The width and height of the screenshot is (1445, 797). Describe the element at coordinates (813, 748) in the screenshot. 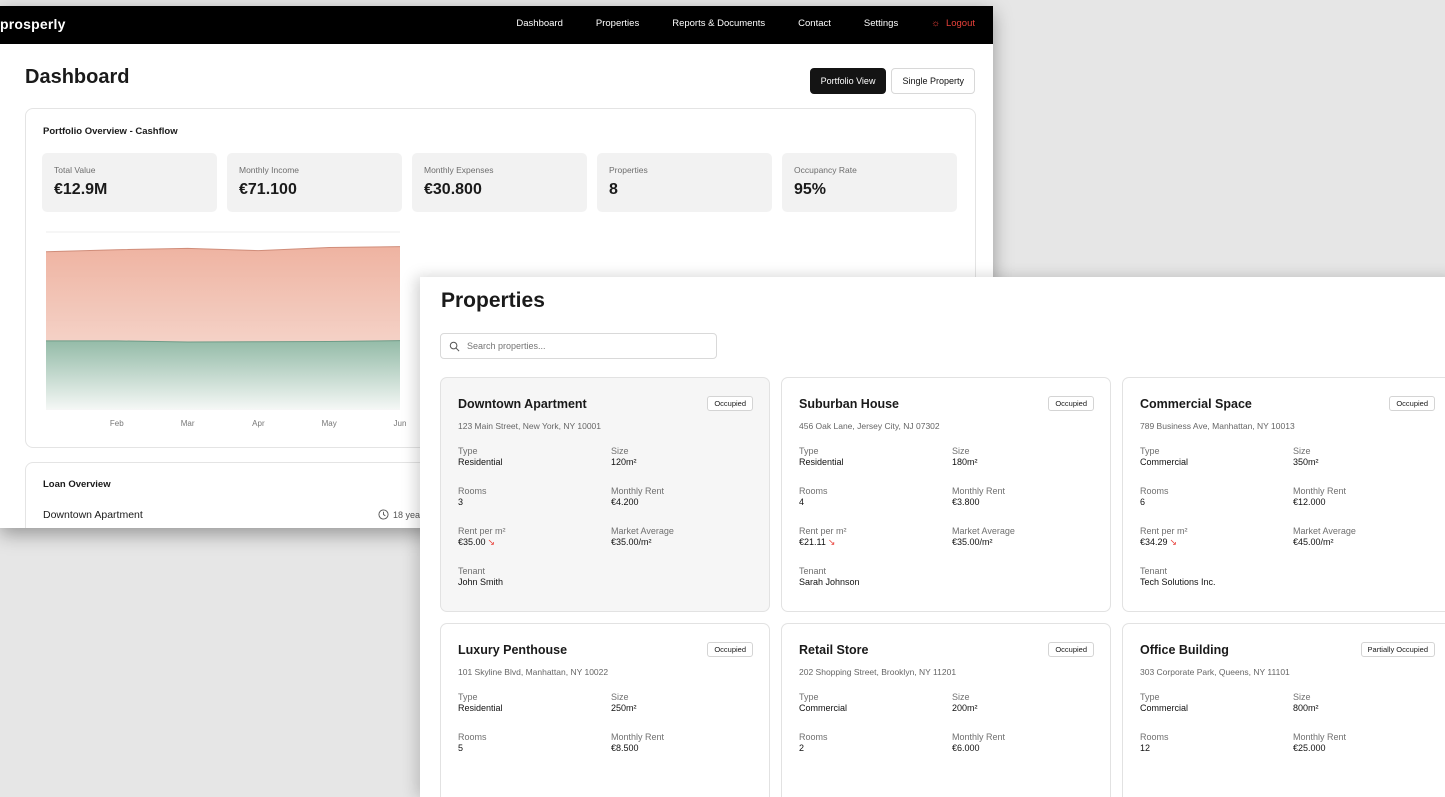

I see `field-value: 2` at that location.